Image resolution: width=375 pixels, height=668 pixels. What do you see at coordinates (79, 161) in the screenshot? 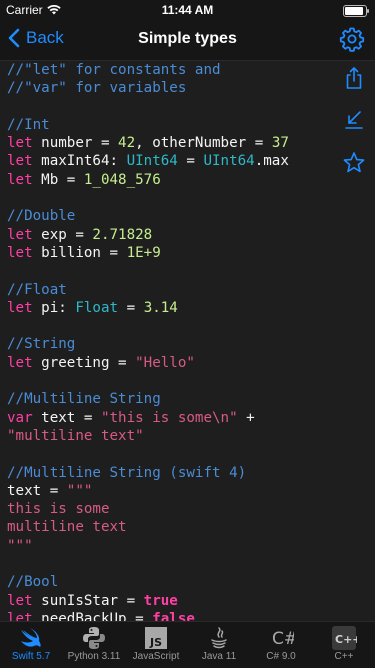
I see `code-text-token: maxInt64:` at bounding box center [79, 161].